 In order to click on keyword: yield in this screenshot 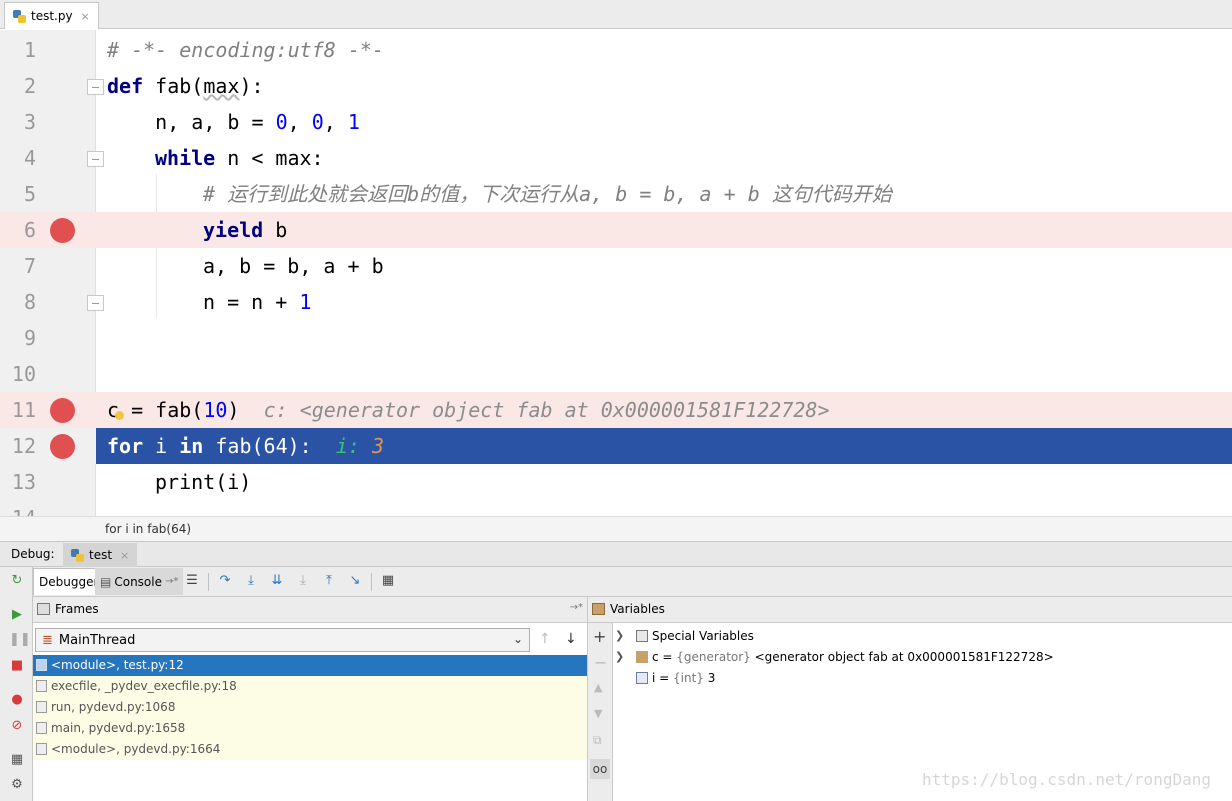, I will do `click(233, 230)`.